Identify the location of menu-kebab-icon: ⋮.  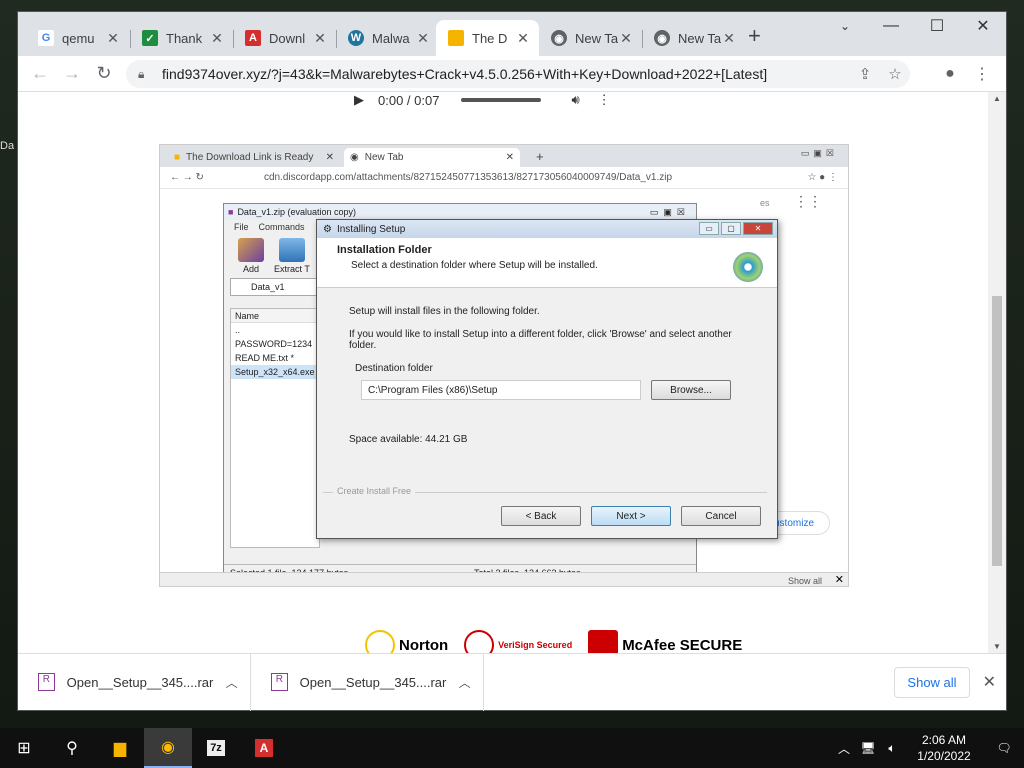
(982, 74).